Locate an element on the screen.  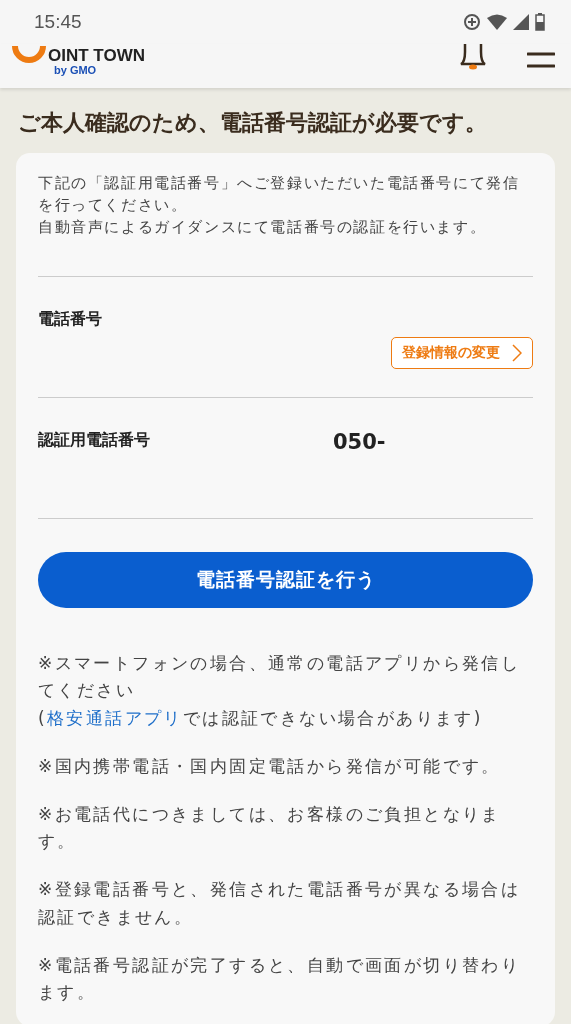
edit-info-button: 登録情報の変更 is located at coordinates (462, 353).